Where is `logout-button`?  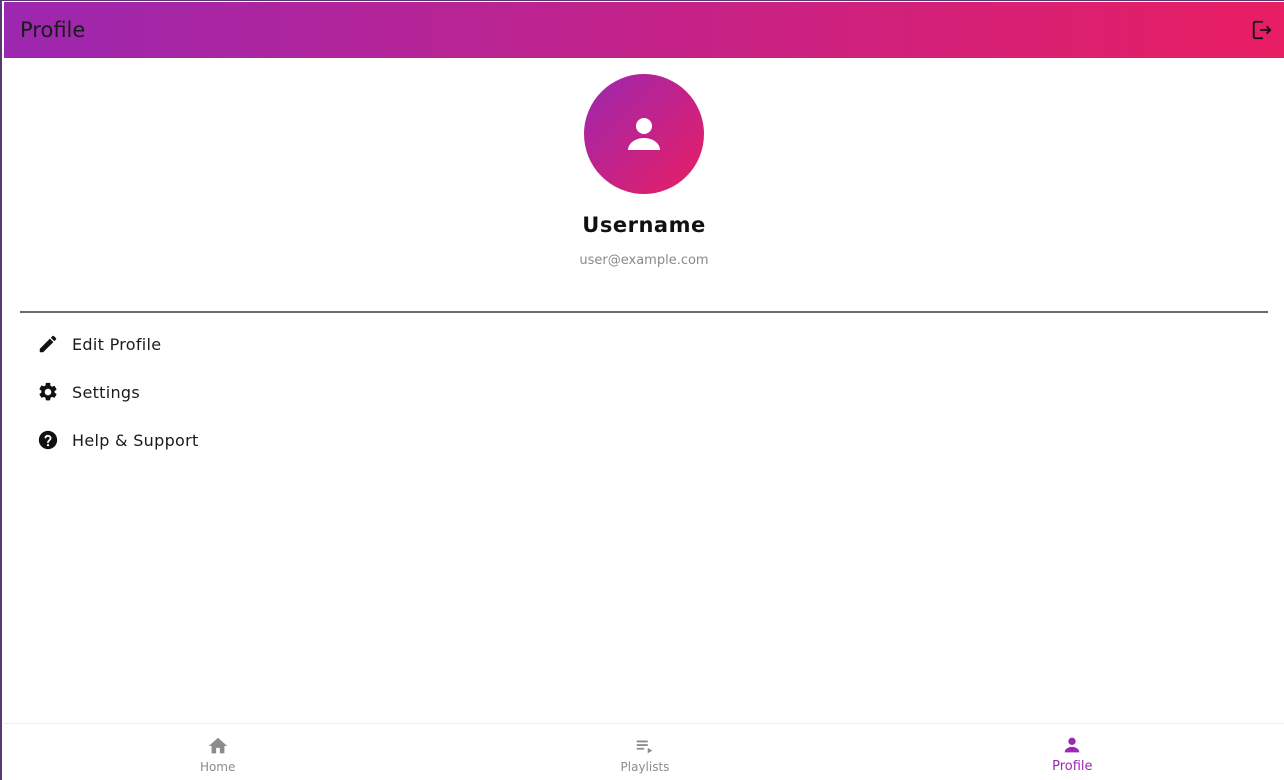
logout-button is located at coordinates (1262, 30).